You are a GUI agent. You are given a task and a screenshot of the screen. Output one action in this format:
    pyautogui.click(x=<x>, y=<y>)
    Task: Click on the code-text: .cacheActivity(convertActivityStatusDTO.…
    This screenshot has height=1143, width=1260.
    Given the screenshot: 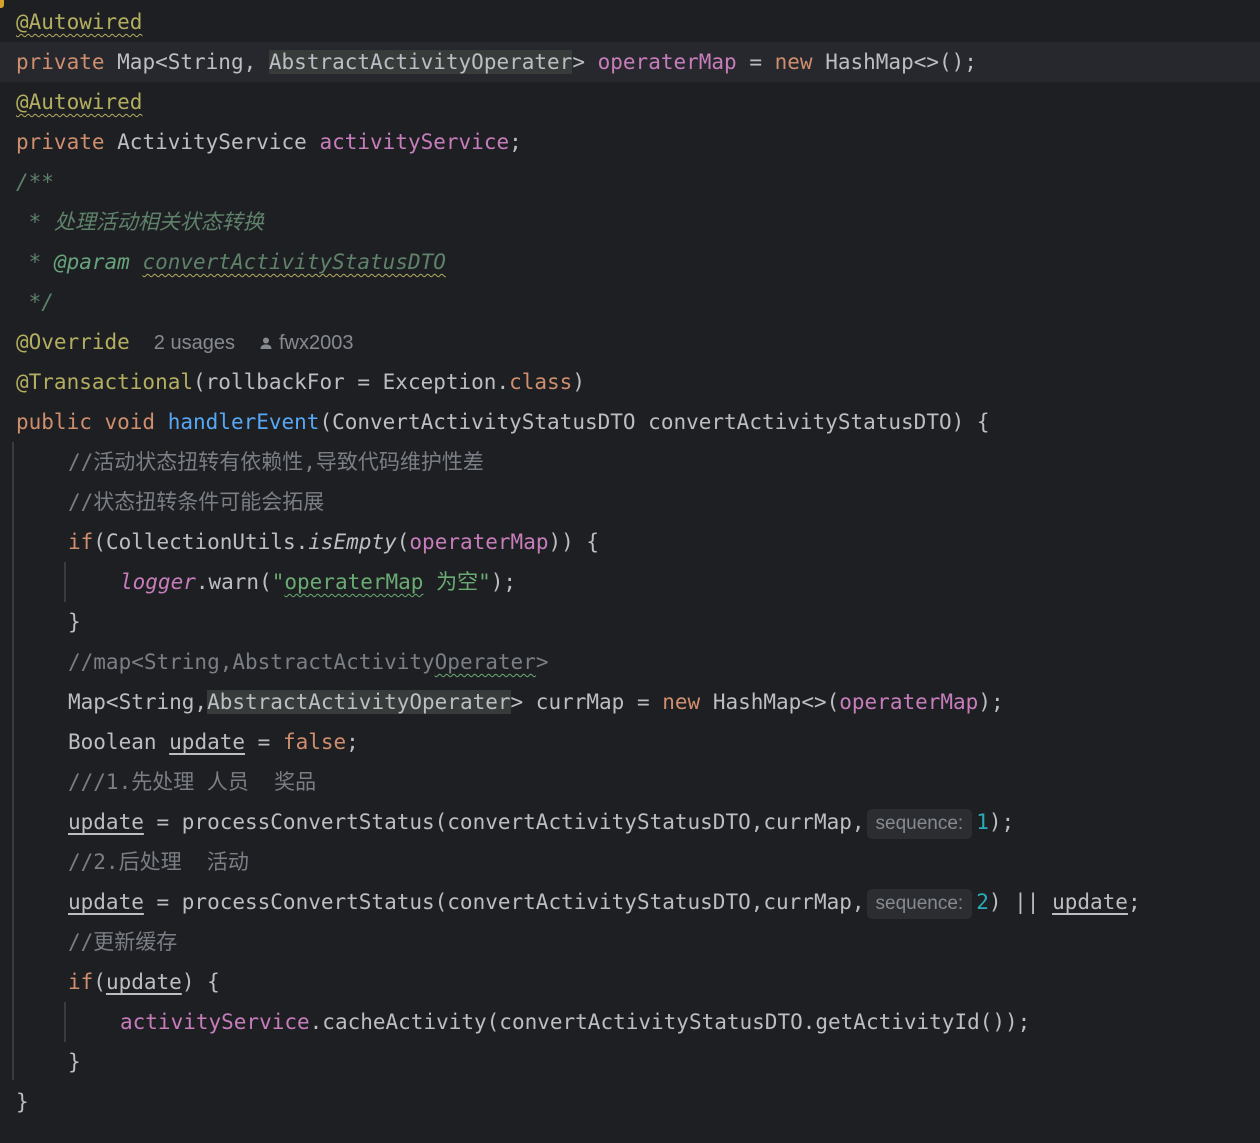 What is the action you would take?
    pyautogui.click(x=670, y=1022)
    